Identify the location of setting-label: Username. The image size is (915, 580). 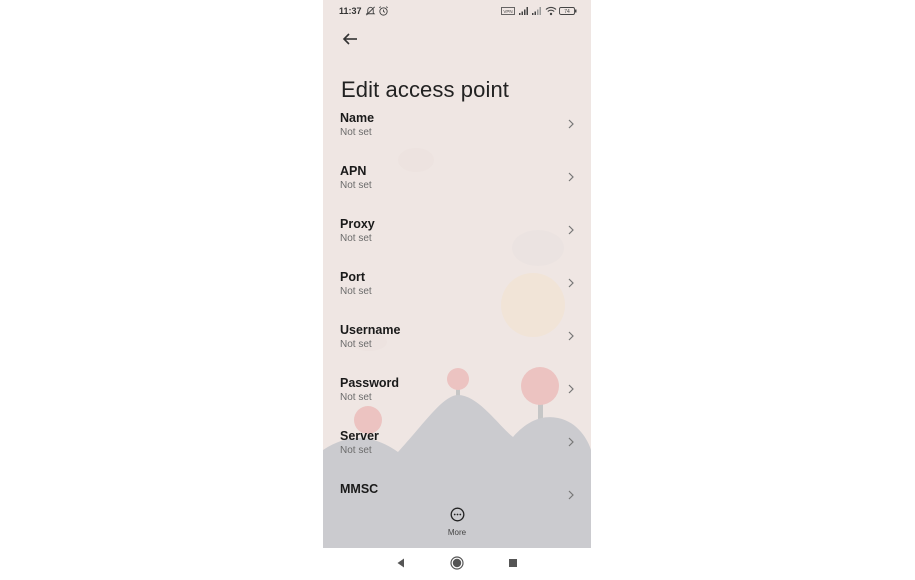
(370, 330).